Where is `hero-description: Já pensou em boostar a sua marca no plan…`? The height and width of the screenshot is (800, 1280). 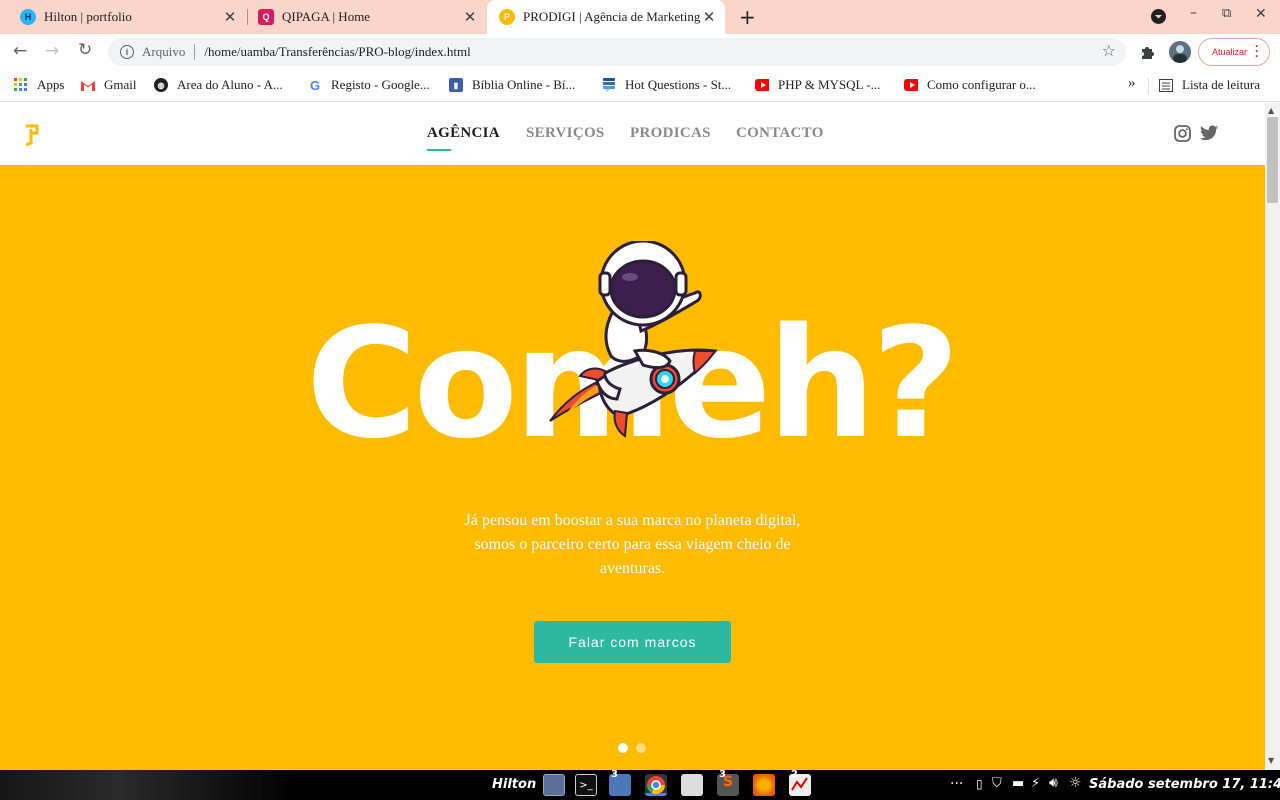 hero-description: Já pensou em boostar a sua marca no plan… is located at coordinates (632, 544).